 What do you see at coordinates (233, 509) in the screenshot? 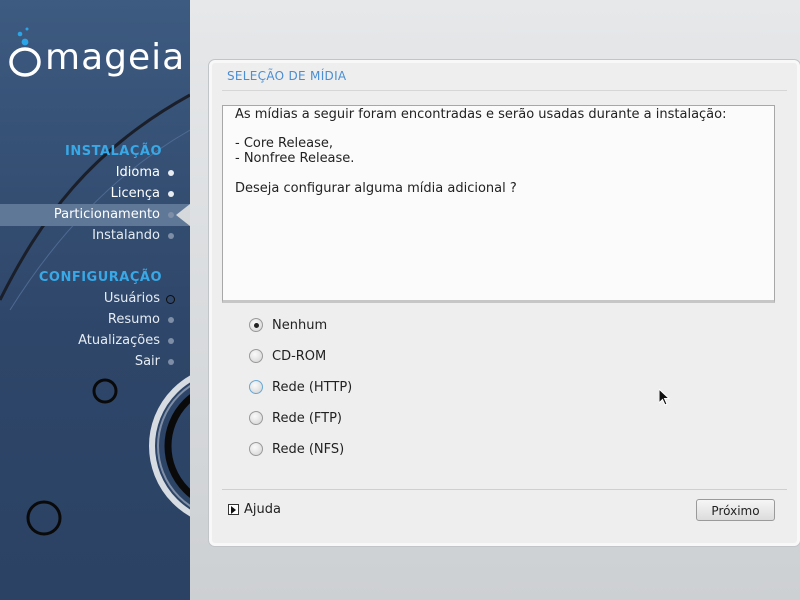
I see `expand-arrow-icon` at bounding box center [233, 509].